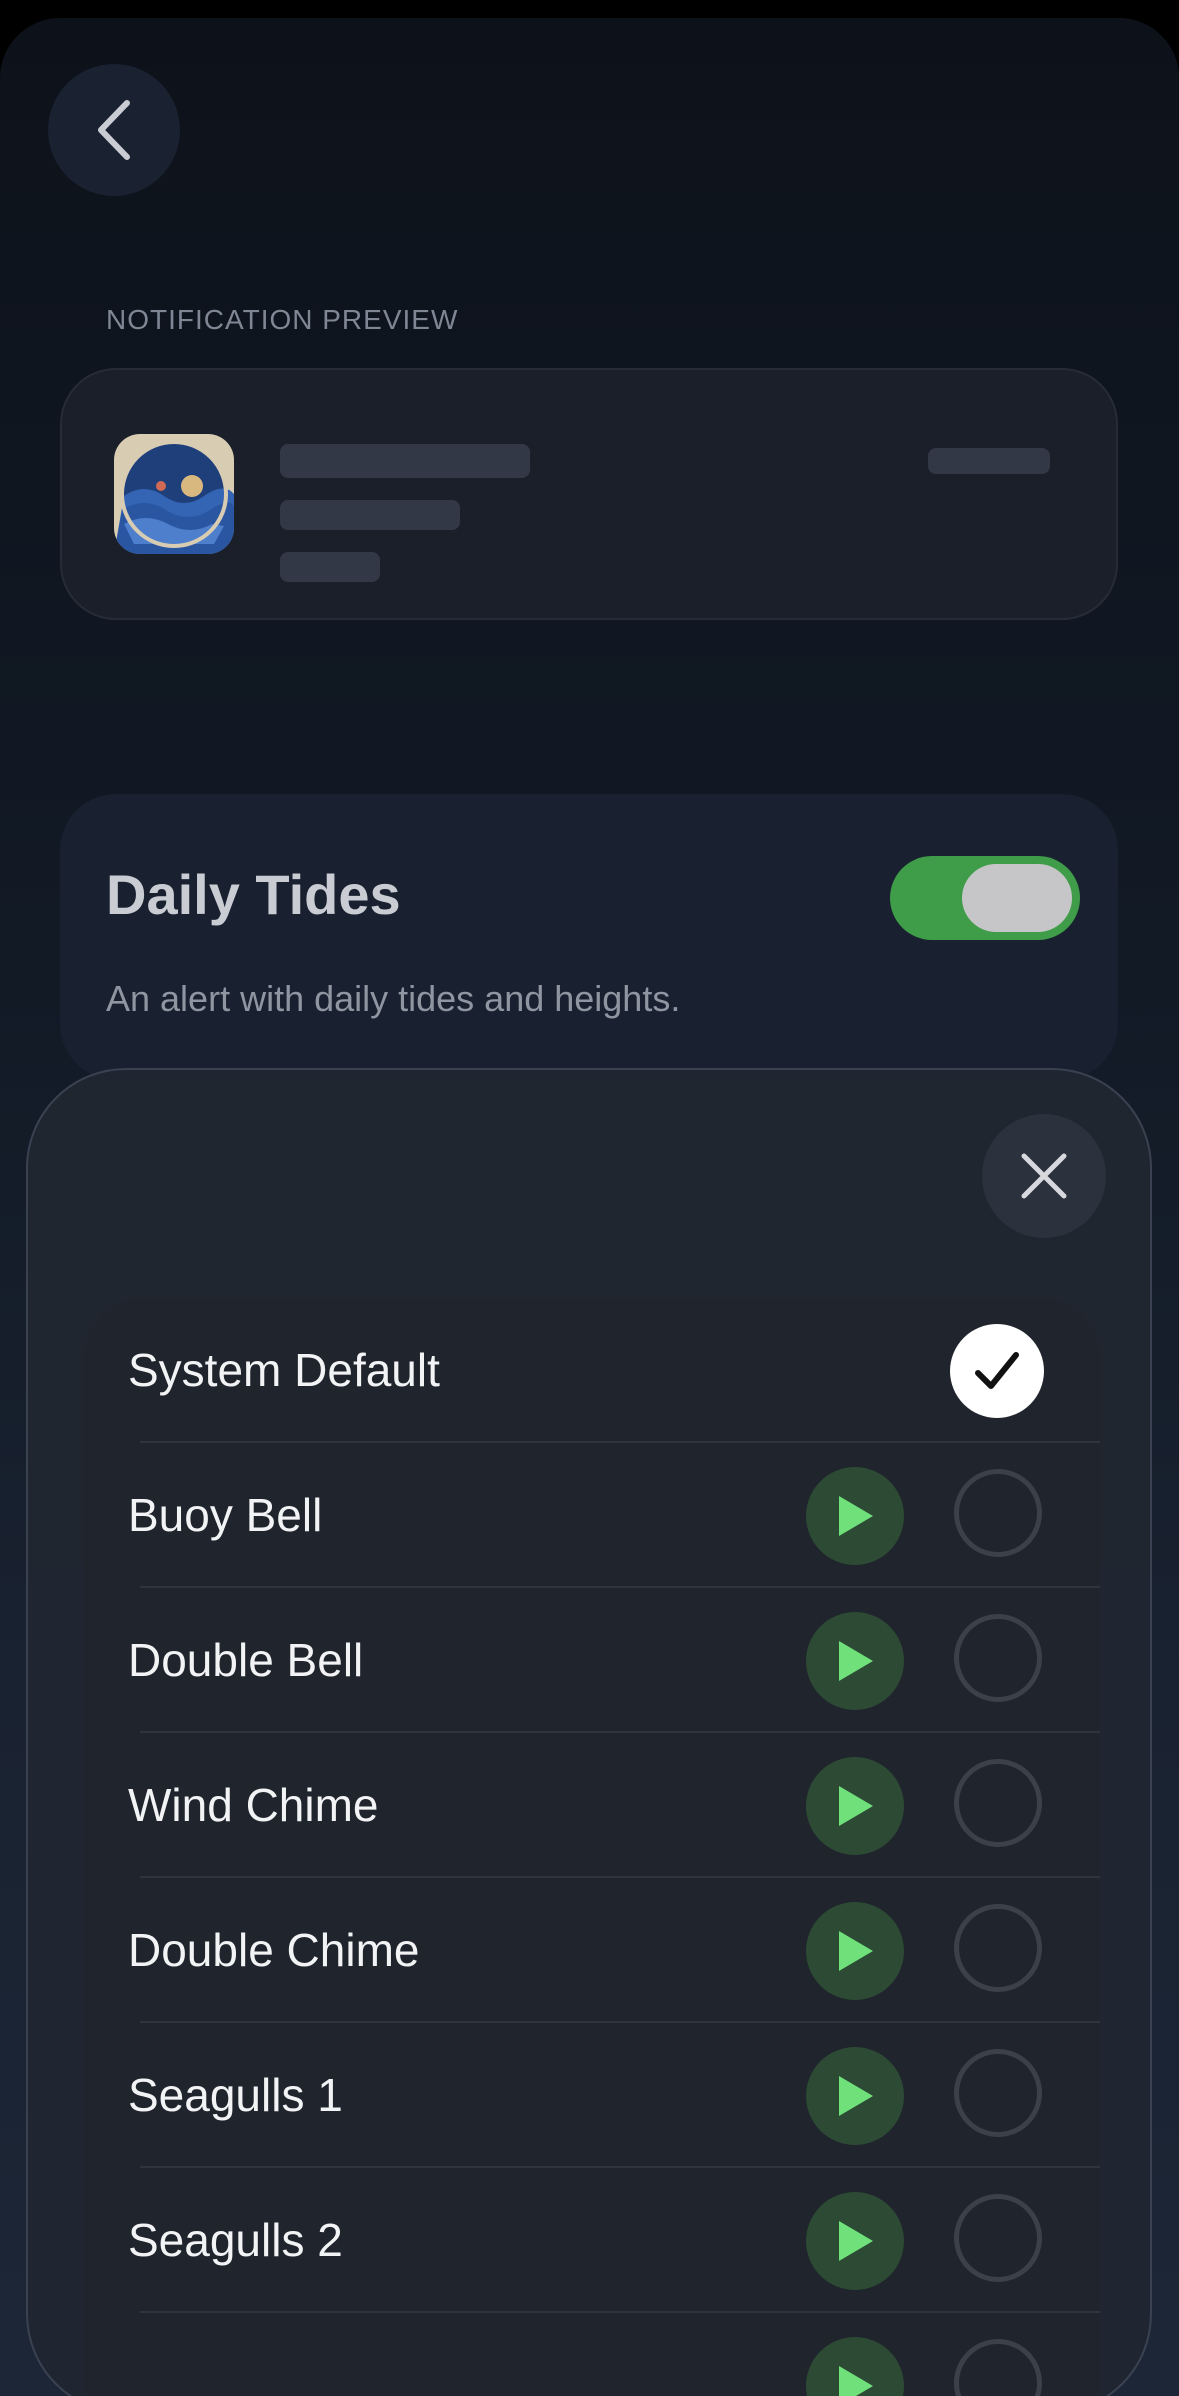 The width and height of the screenshot is (1179, 2396). What do you see at coordinates (592, 2354) in the screenshot?
I see `sound-item-partial` at bounding box center [592, 2354].